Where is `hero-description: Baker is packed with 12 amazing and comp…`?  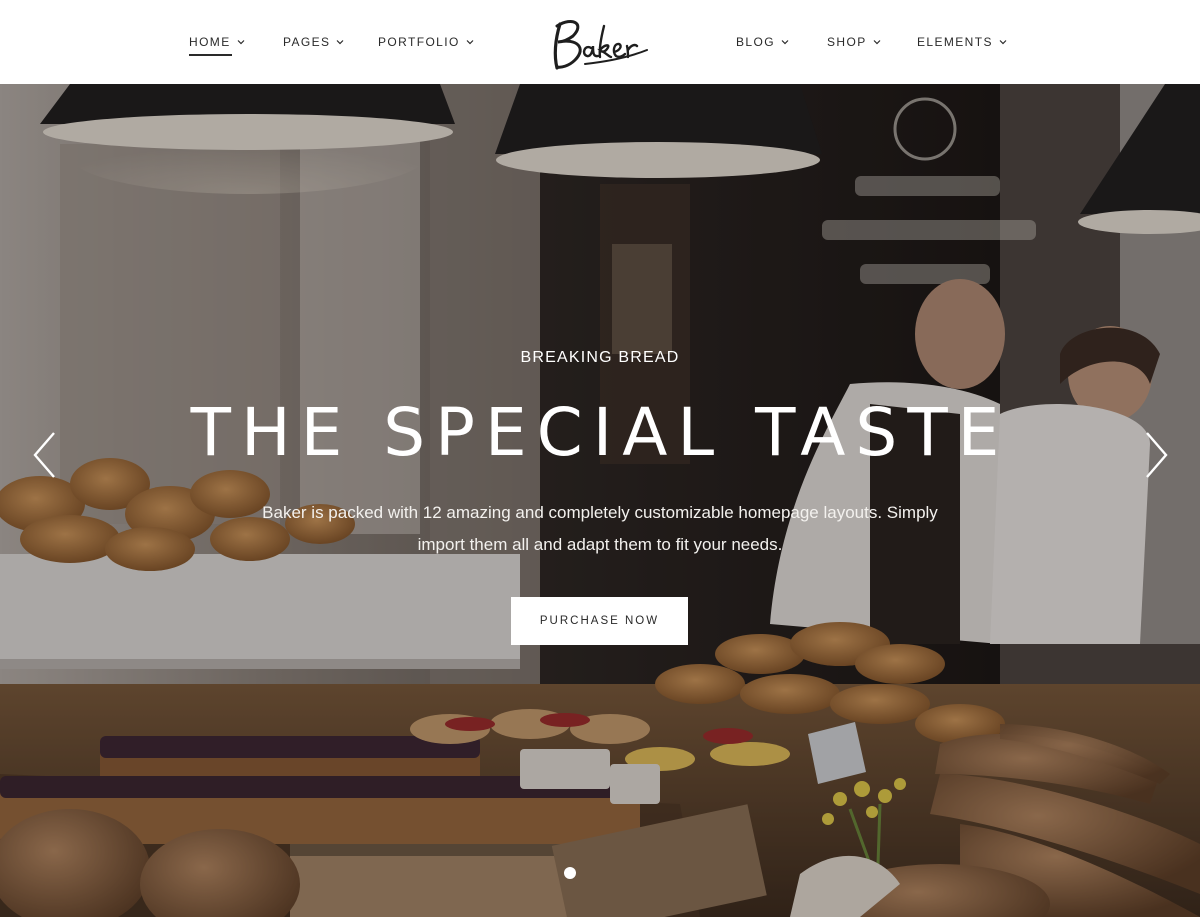
hero-description: Baker is packed with 12 amazing and comp… is located at coordinates (600, 528).